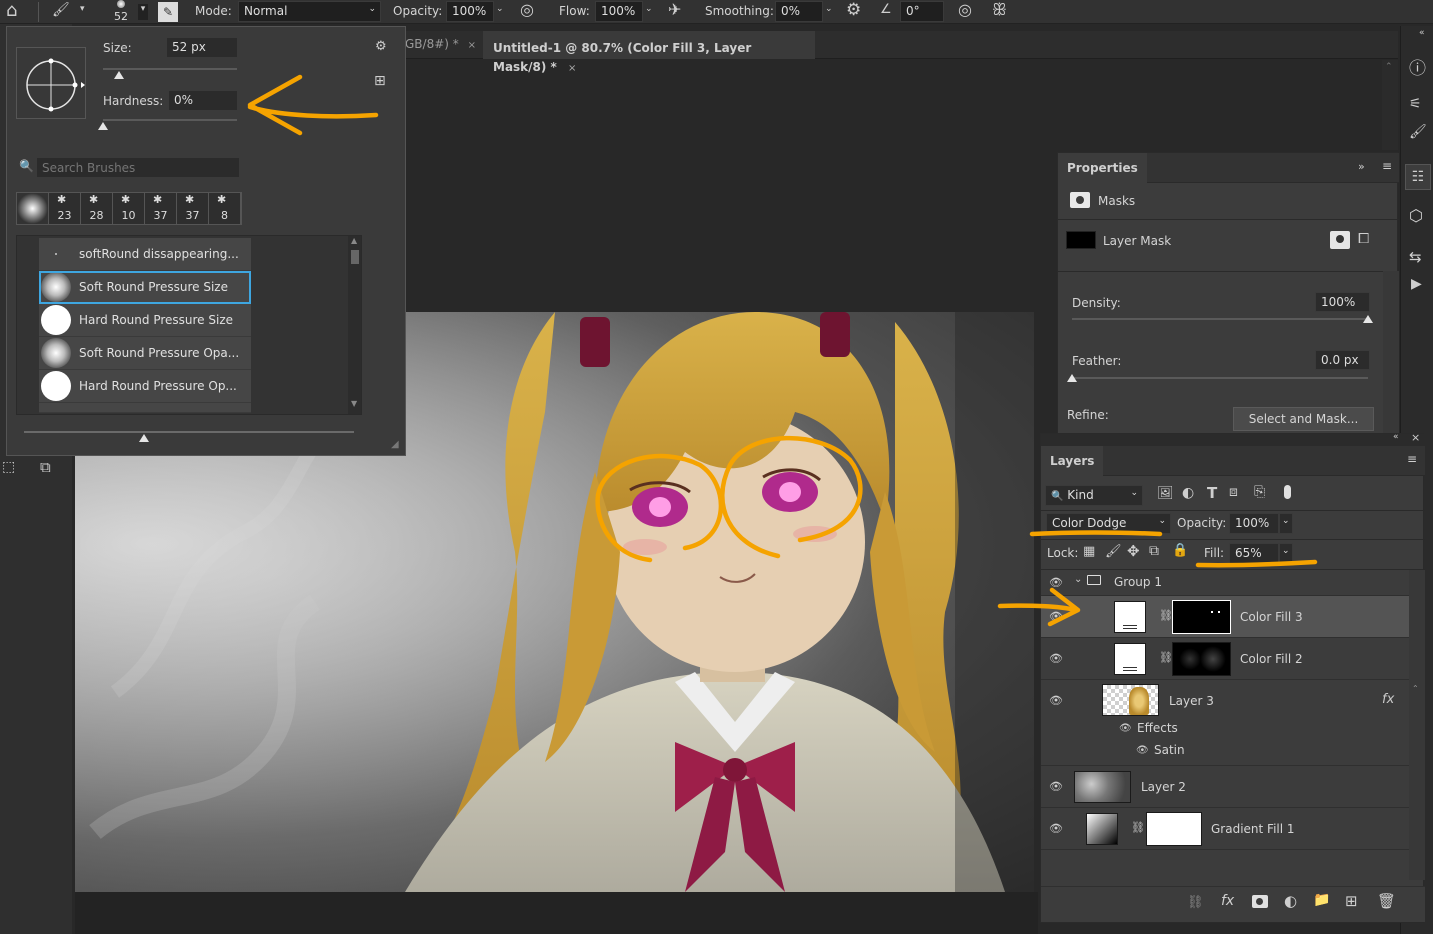  I want to click on lock-transparent-icon: ▦, so click(1089, 551).